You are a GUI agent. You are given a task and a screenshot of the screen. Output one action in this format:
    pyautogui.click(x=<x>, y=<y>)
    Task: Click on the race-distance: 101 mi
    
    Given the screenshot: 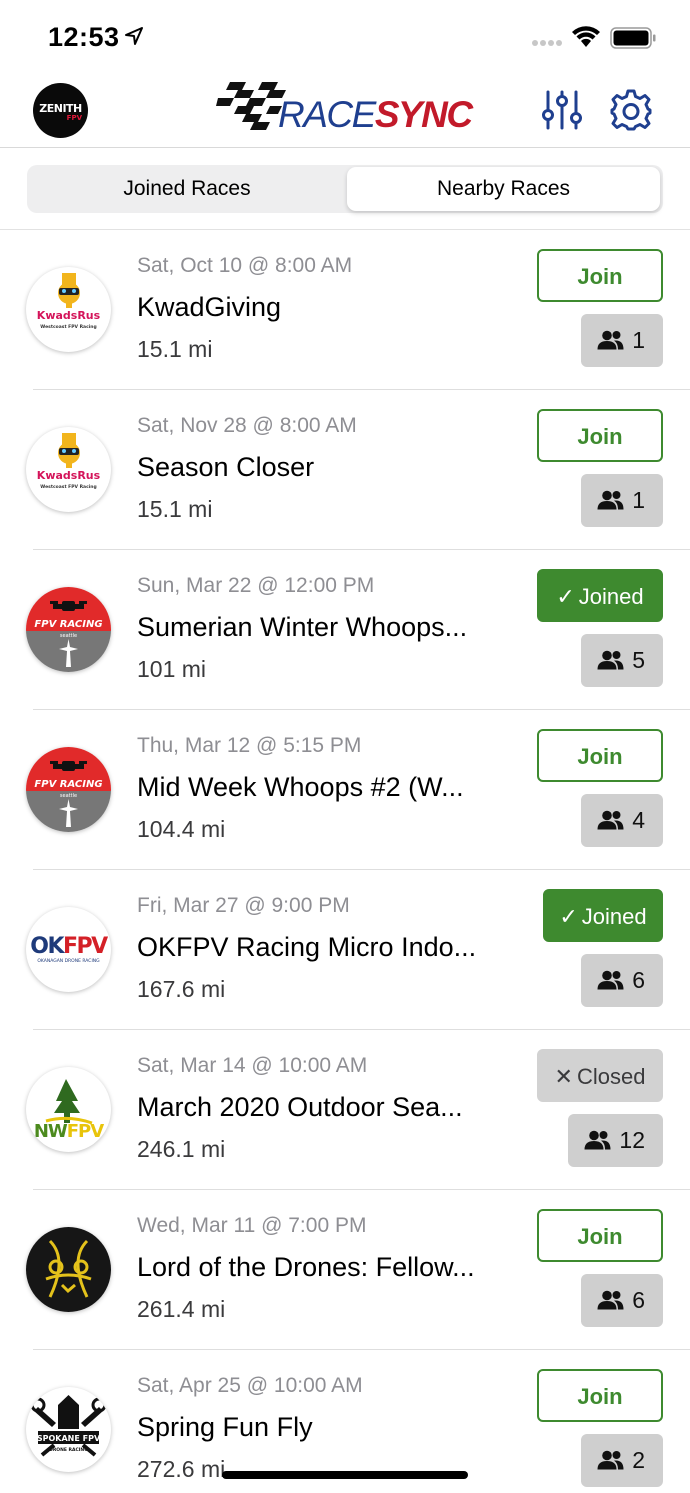 What is the action you would take?
    pyautogui.click(x=172, y=669)
    